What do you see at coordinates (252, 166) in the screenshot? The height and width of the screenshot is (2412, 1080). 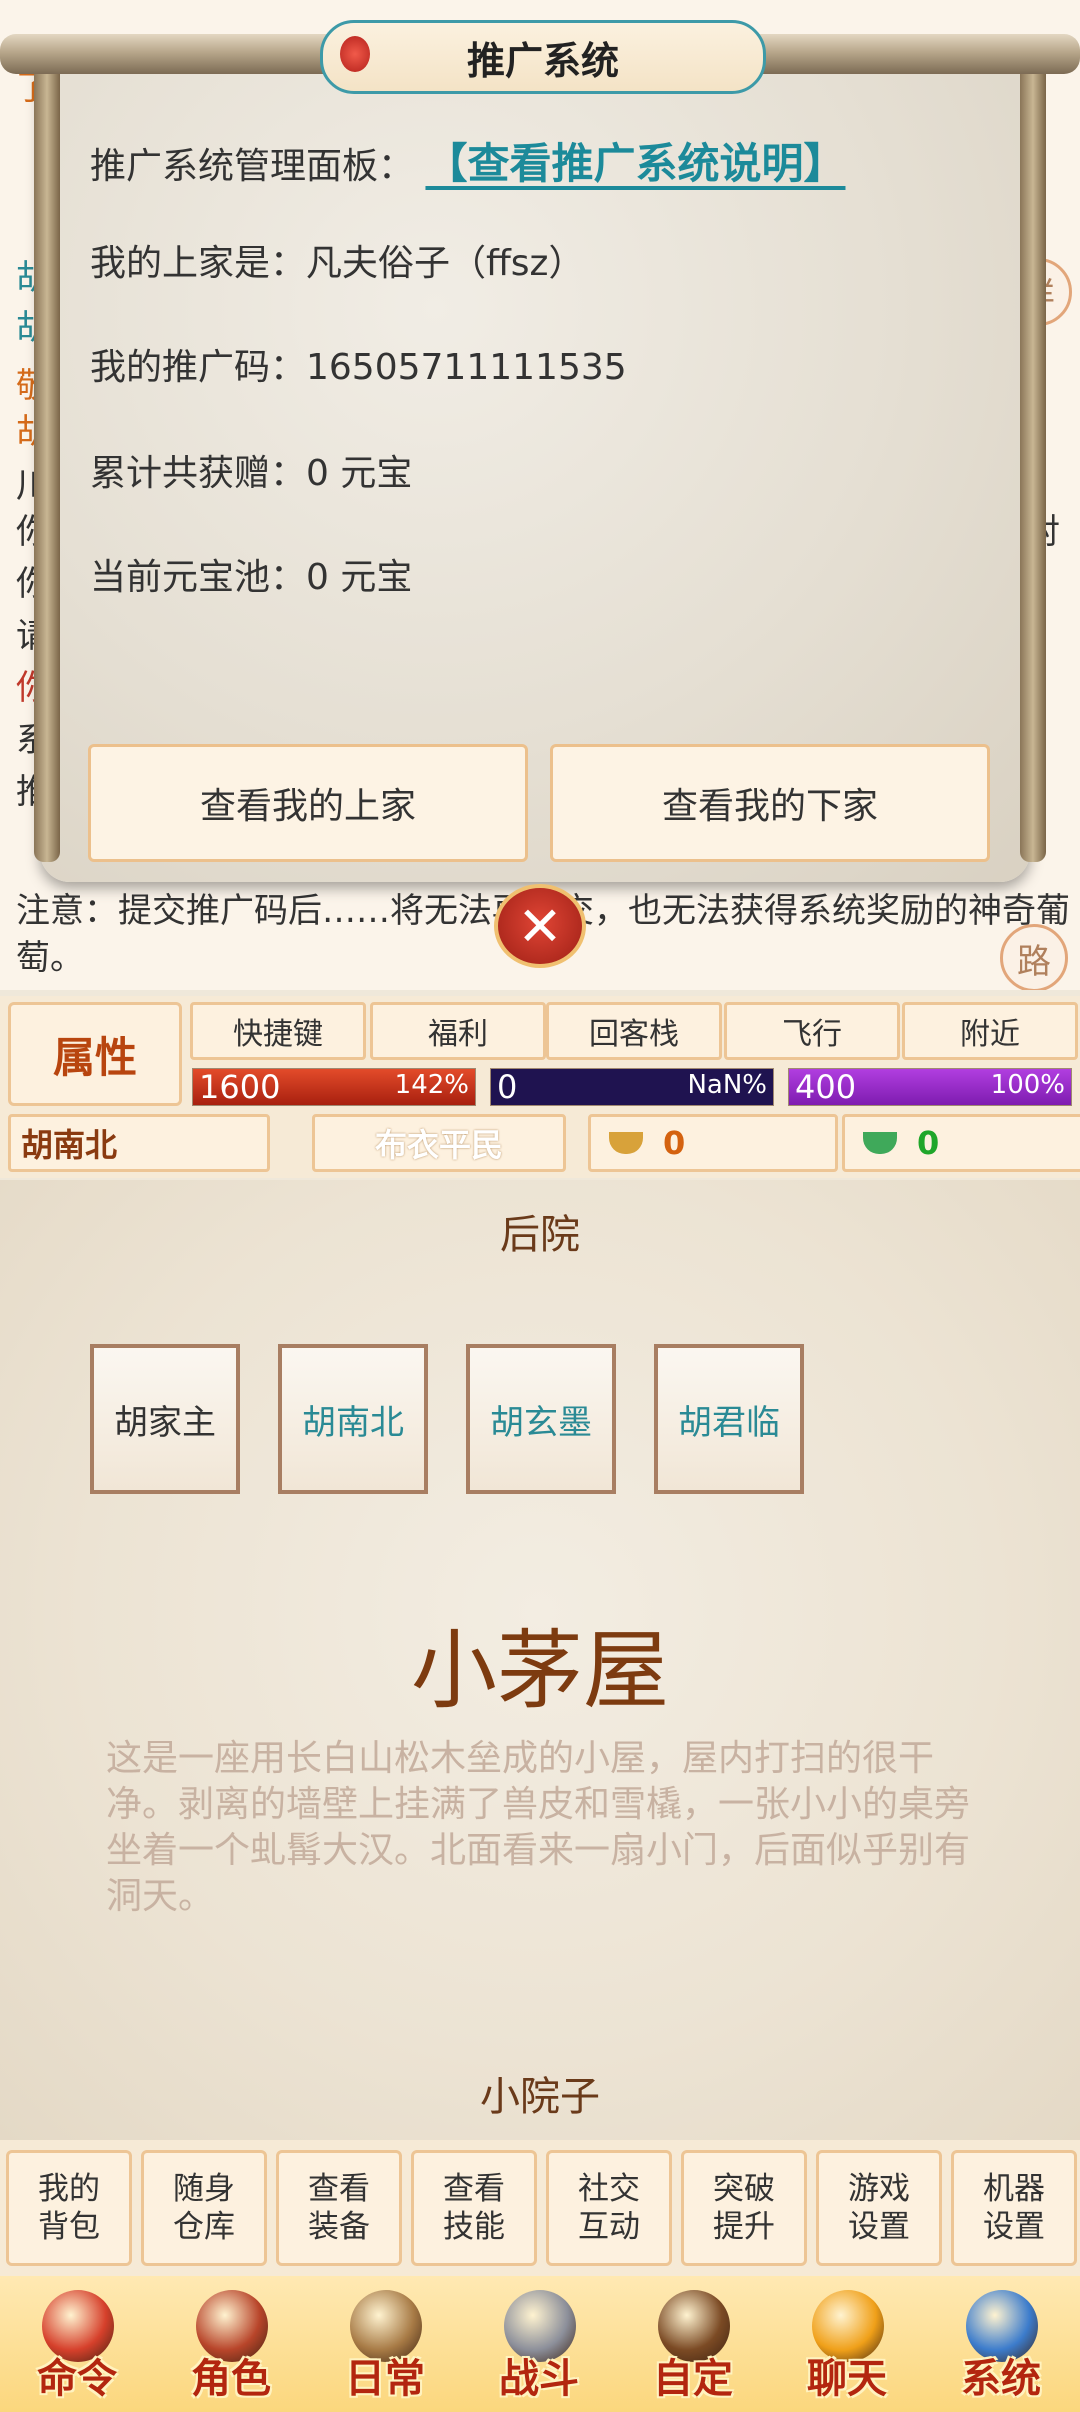 I see `panel-label: 推广系统管理面板：` at bounding box center [252, 166].